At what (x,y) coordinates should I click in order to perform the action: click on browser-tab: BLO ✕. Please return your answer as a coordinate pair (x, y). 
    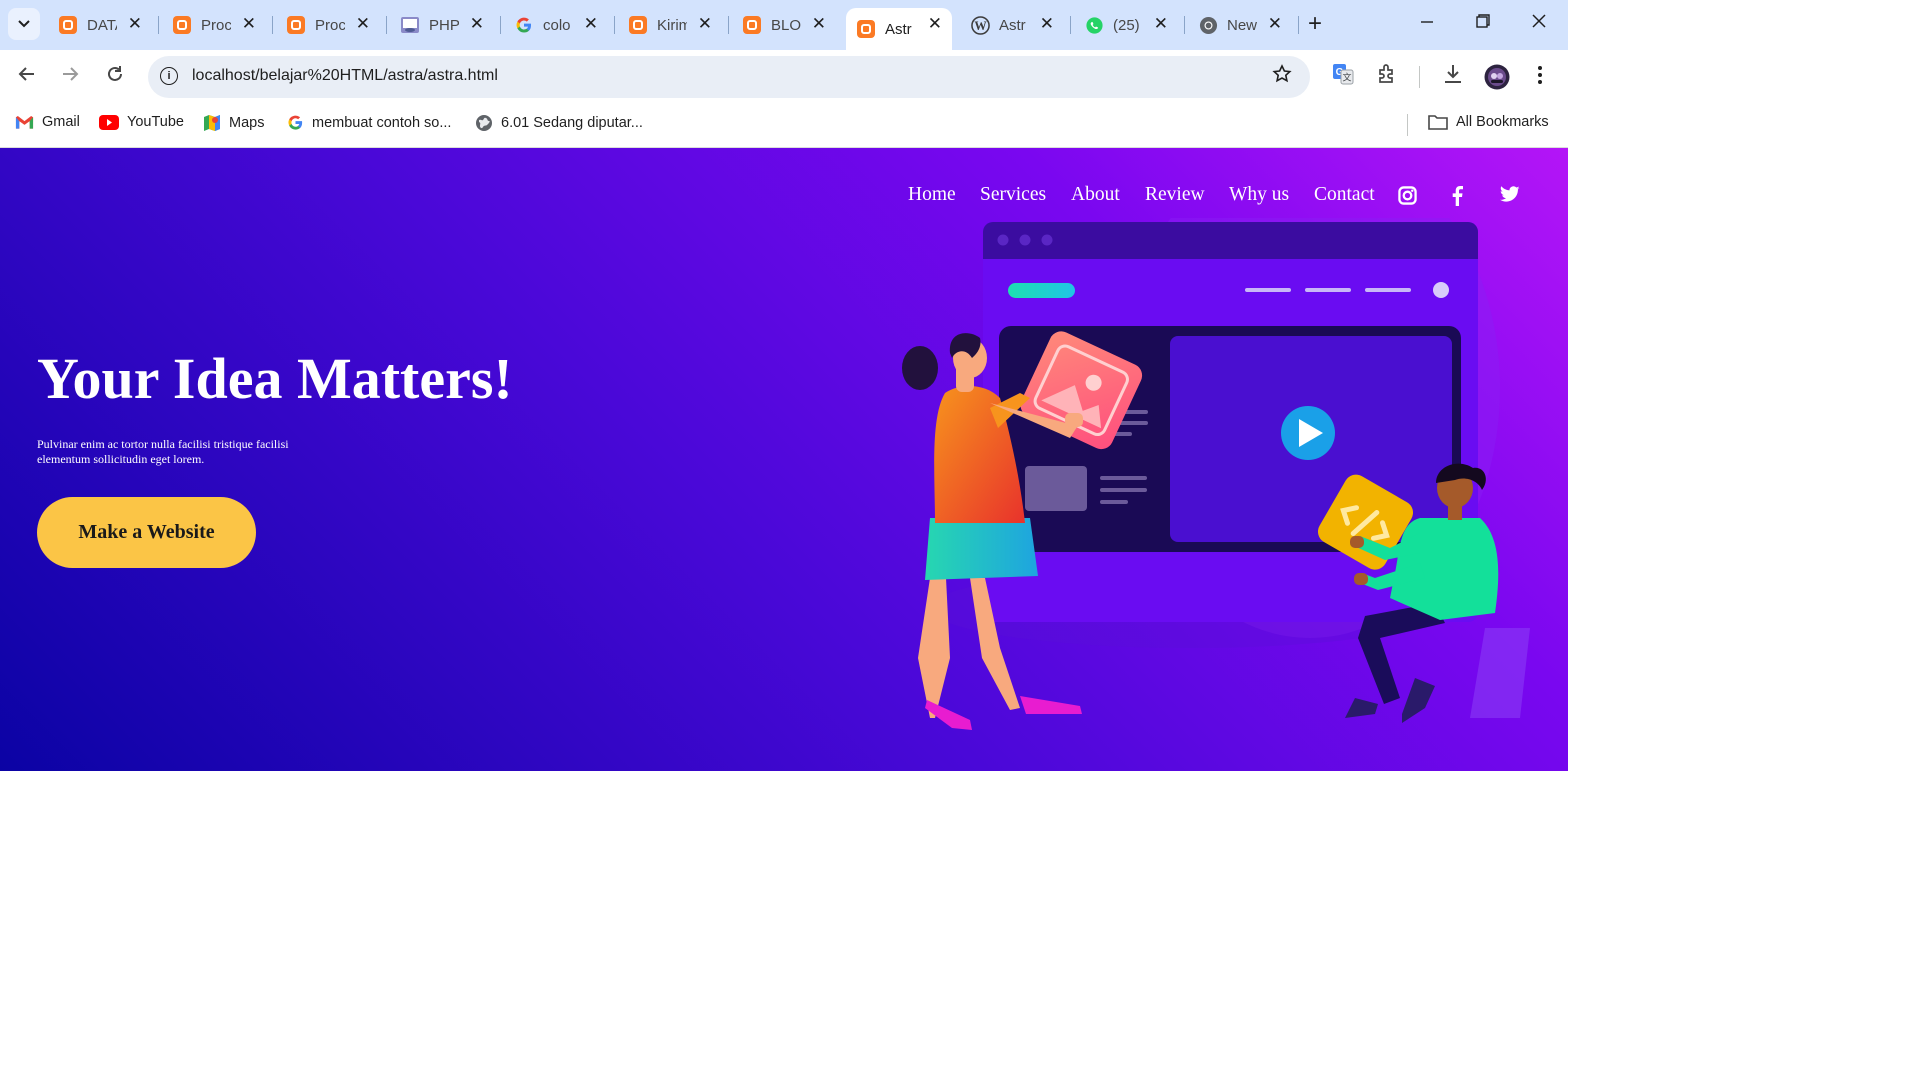
    Looking at the image, I should click on (784, 25).